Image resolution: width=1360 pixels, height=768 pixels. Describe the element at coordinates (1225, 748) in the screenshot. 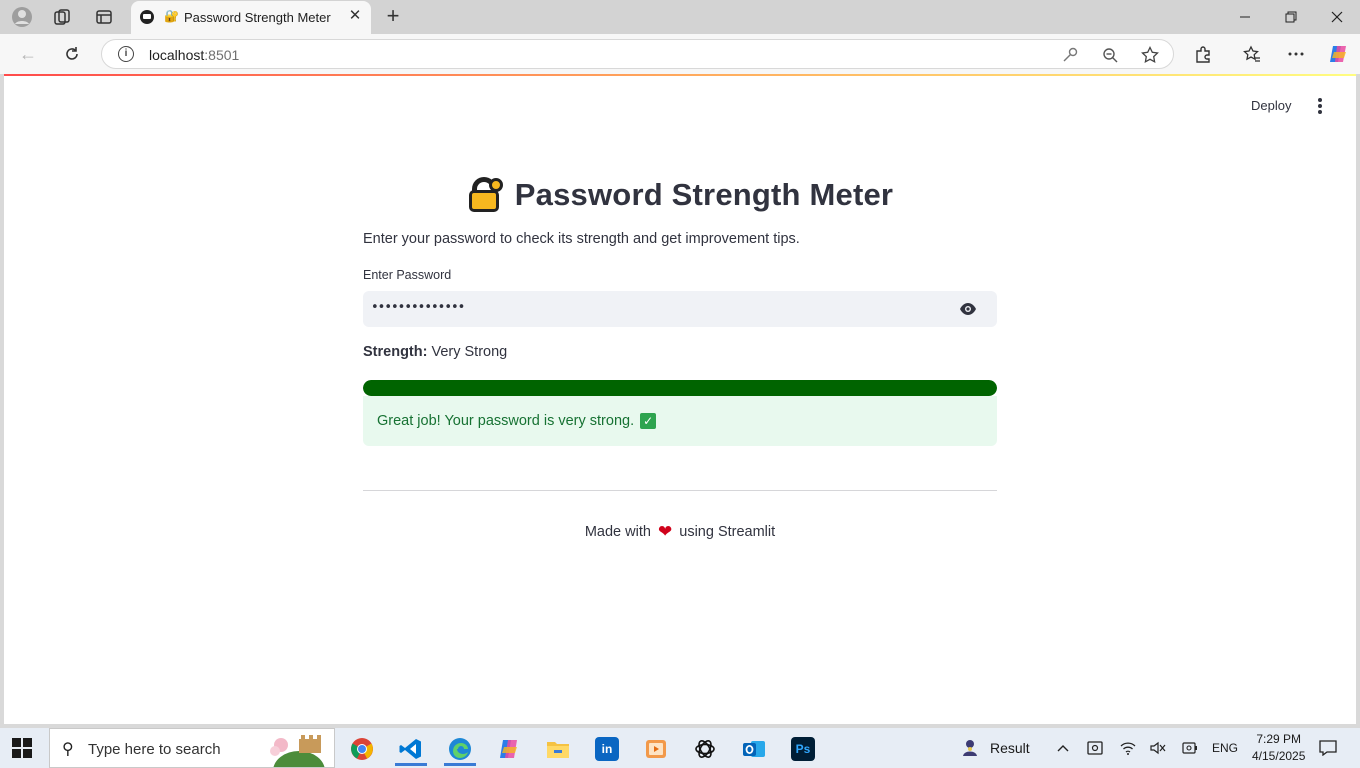

I see `language-indicator: ENG` at that location.